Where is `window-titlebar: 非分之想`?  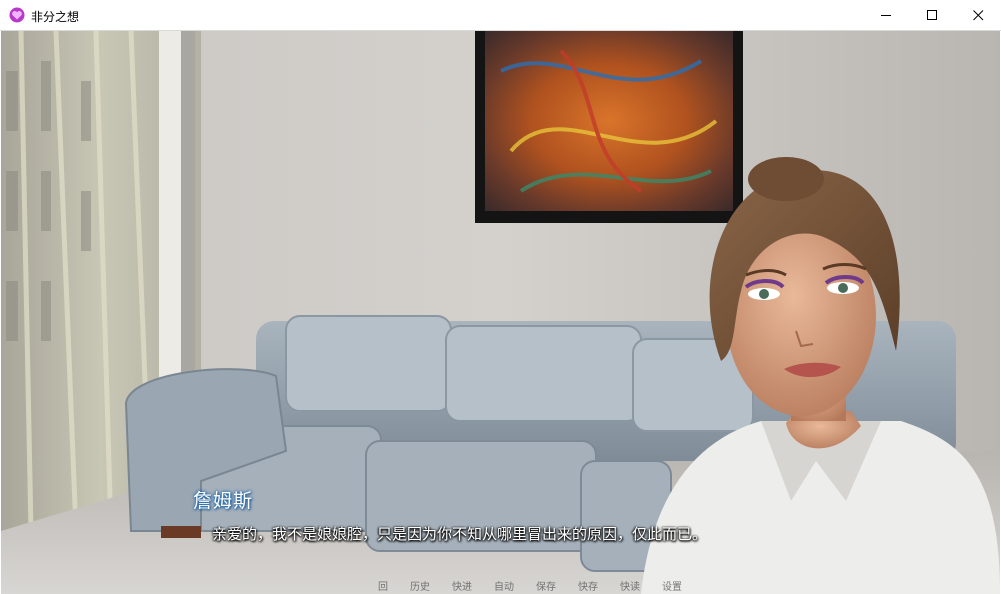 window-titlebar: 非分之想 is located at coordinates (500, 15).